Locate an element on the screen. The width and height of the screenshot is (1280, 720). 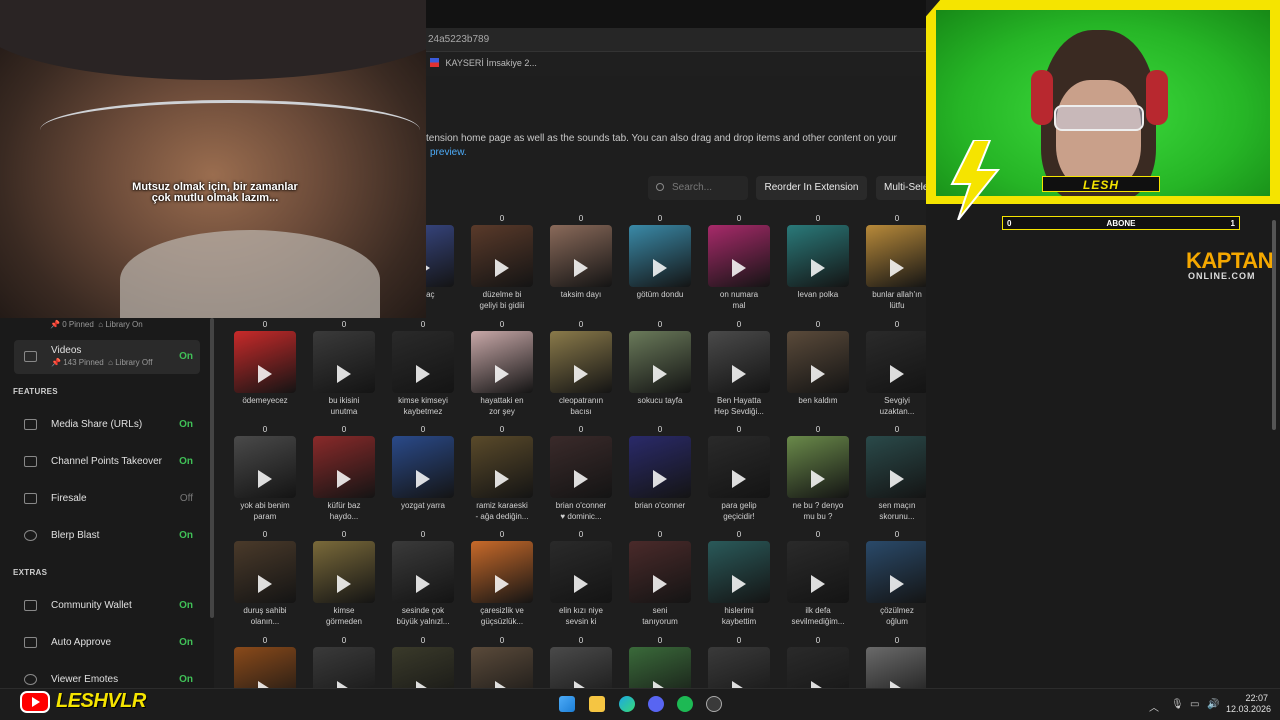
microphone-icon: 🎙 is located at coordinates (1177, 704).